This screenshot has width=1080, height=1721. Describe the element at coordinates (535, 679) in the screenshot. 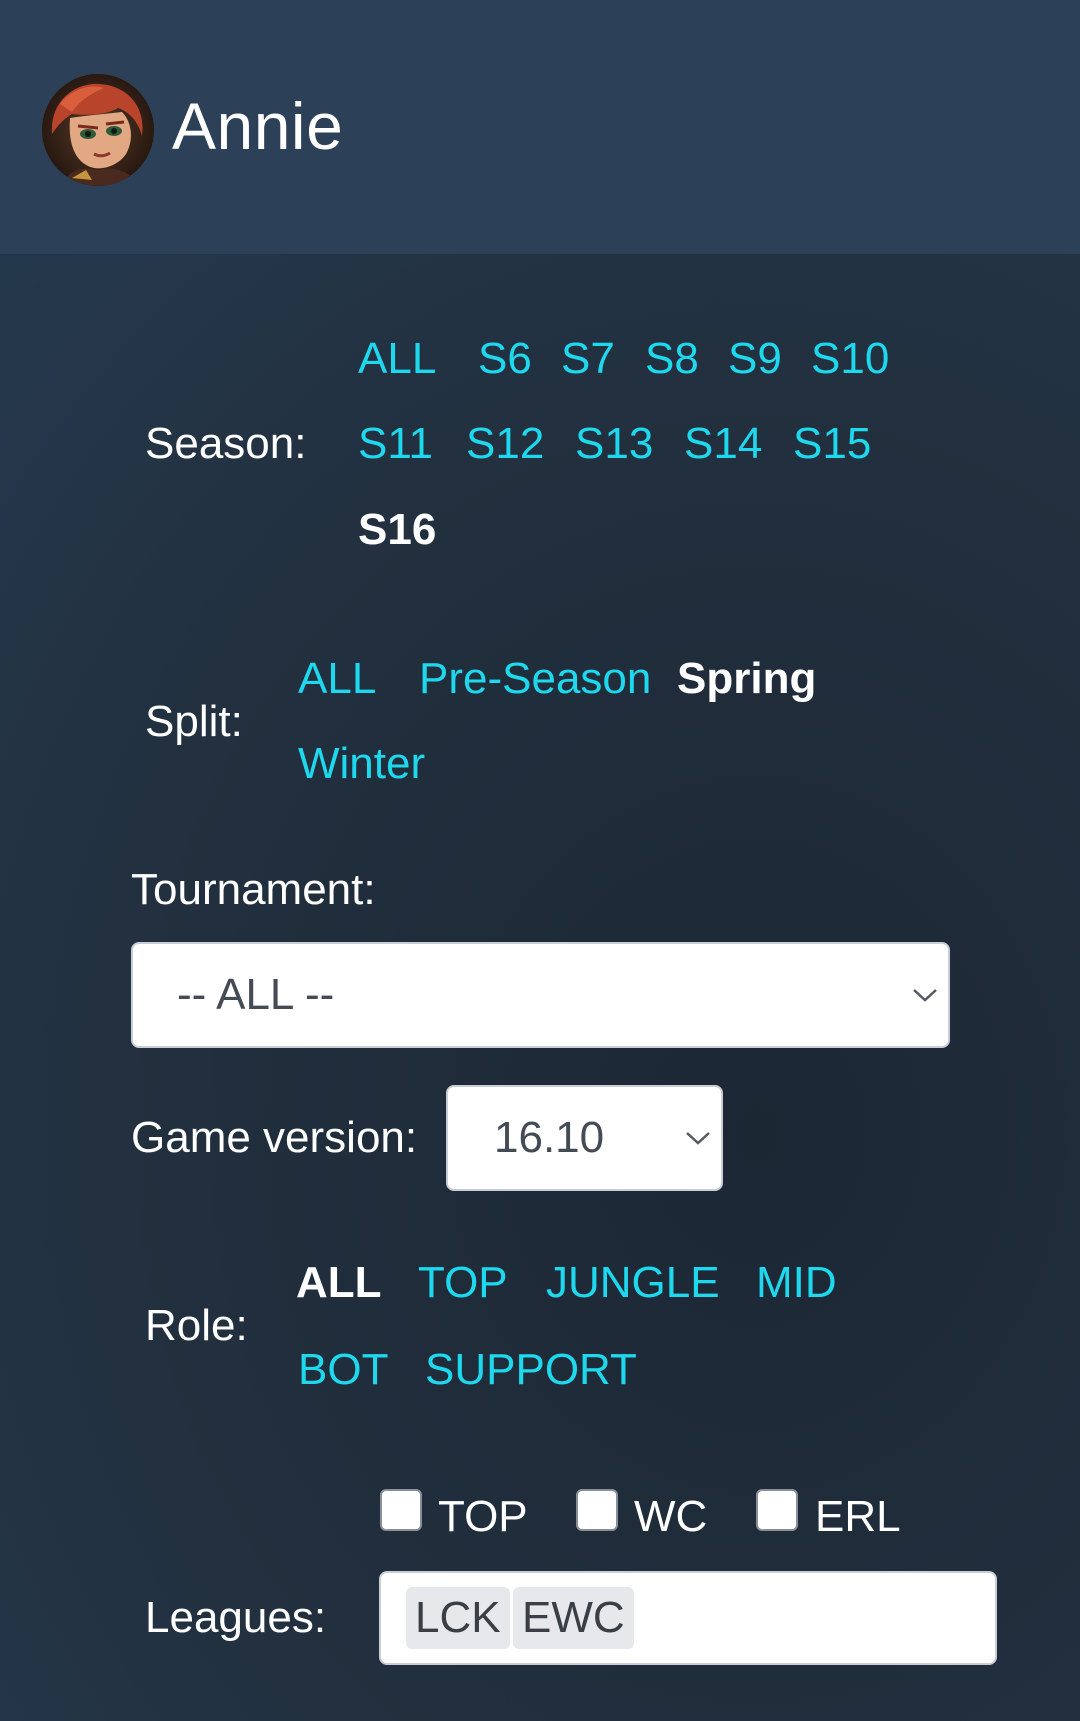

I see `split-option-pre-season: Pre-Season` at that location.